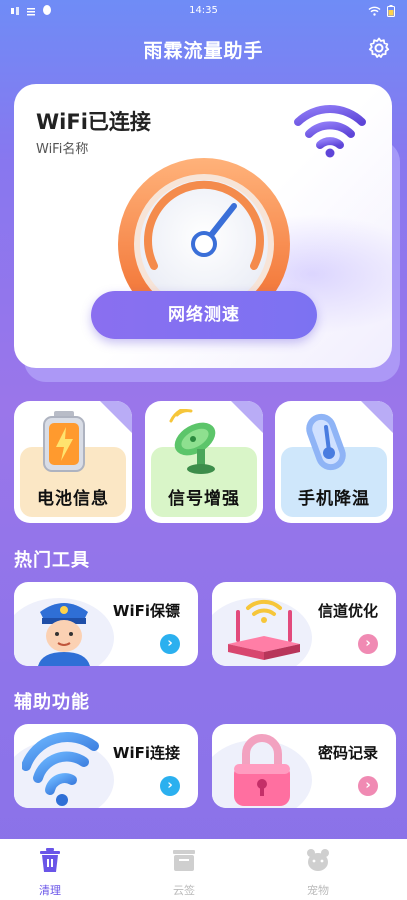  I want to click on speedometer-gauge-icon, so click(204, 232).